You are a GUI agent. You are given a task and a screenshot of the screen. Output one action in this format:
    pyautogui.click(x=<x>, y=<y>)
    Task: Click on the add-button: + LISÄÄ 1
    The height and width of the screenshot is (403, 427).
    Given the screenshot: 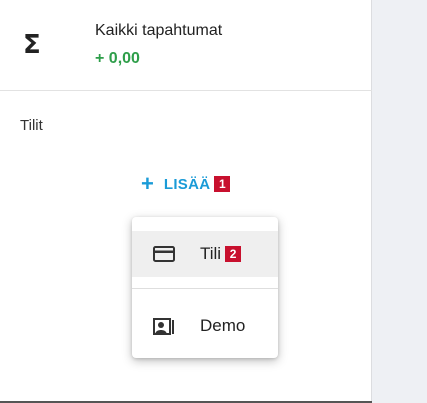 What is the action you would take?
    pyautogui.click(x=186, y=183)
    